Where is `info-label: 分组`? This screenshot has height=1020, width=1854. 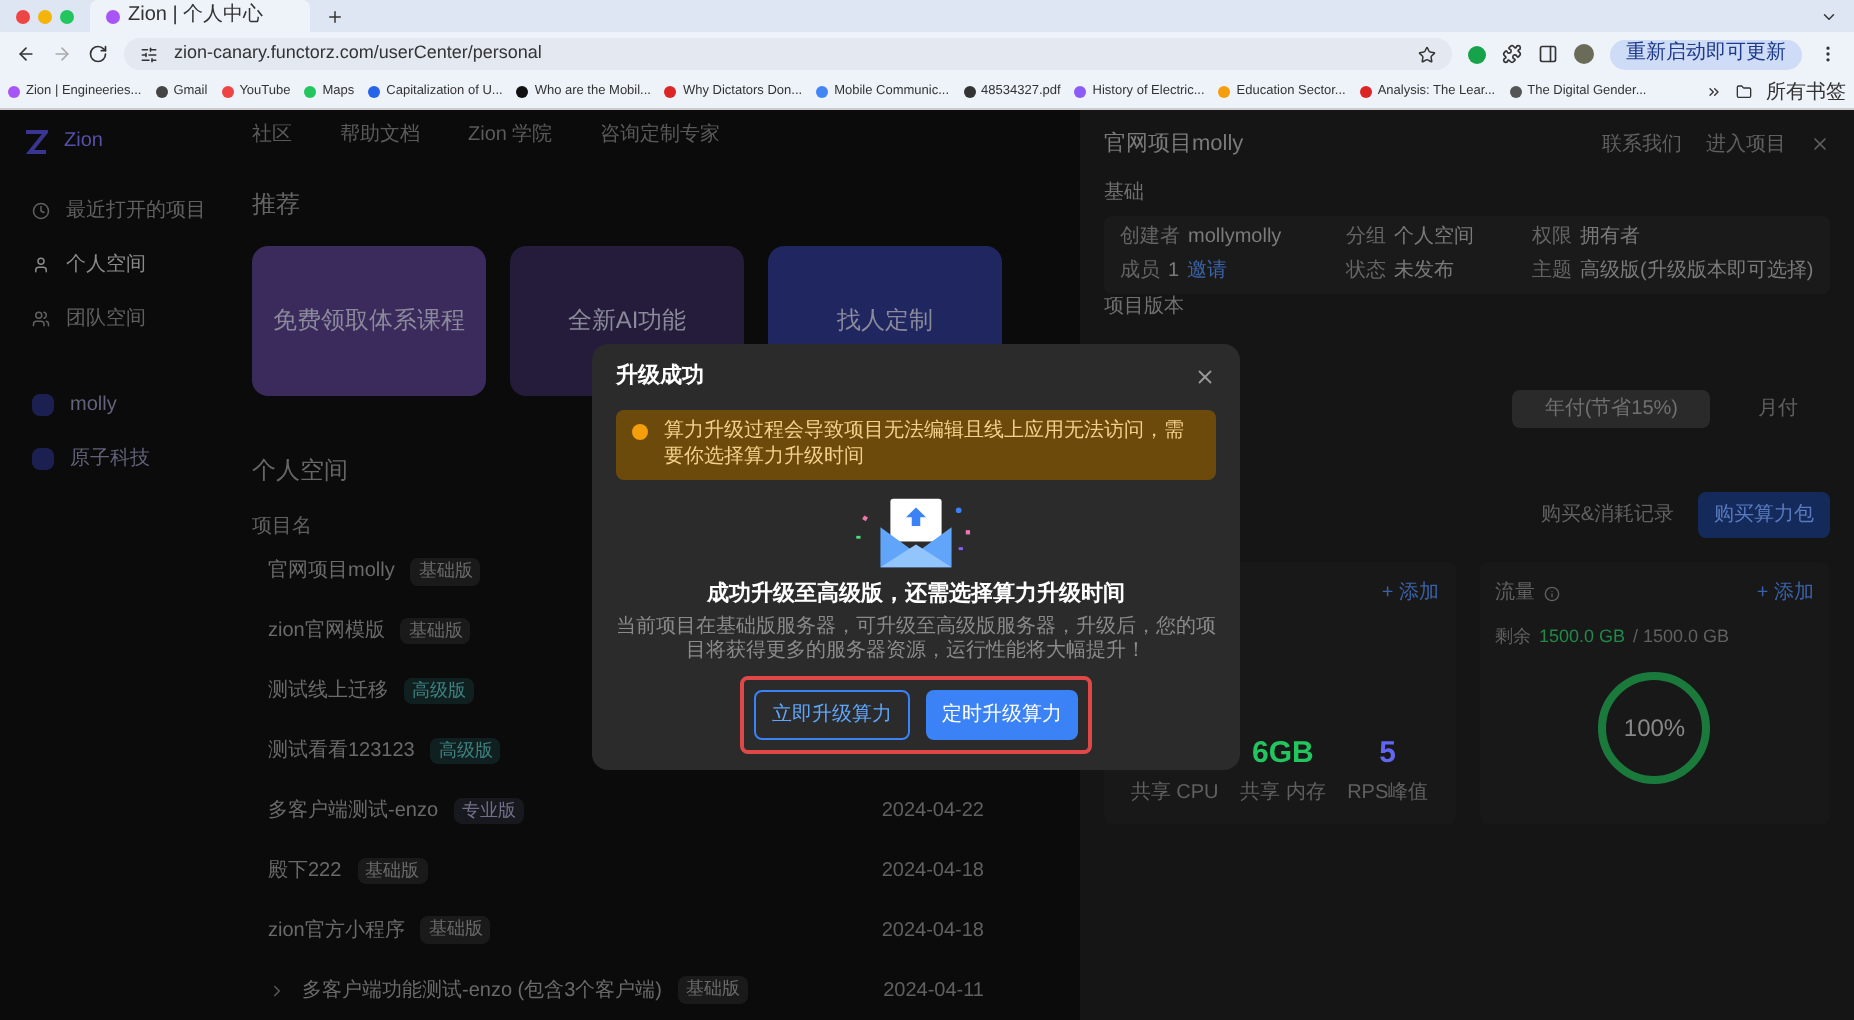 info-label: 分组 is located at coordinates (1366, 238).